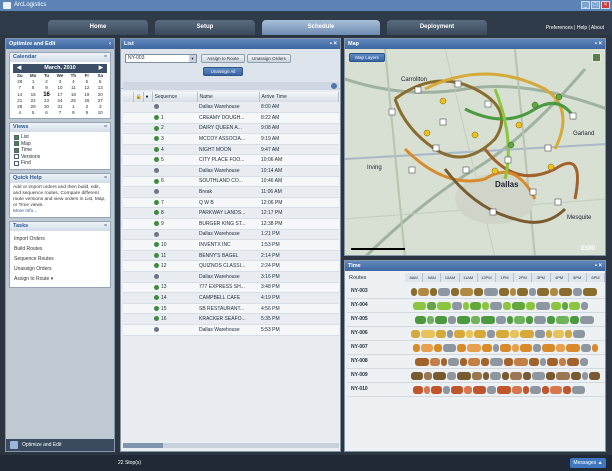 The image size is (612, 471). What do you see at coordinates (110, 44) in the screenshot?
I see `pin-icon: ‹` at bounding box center [110, 44].